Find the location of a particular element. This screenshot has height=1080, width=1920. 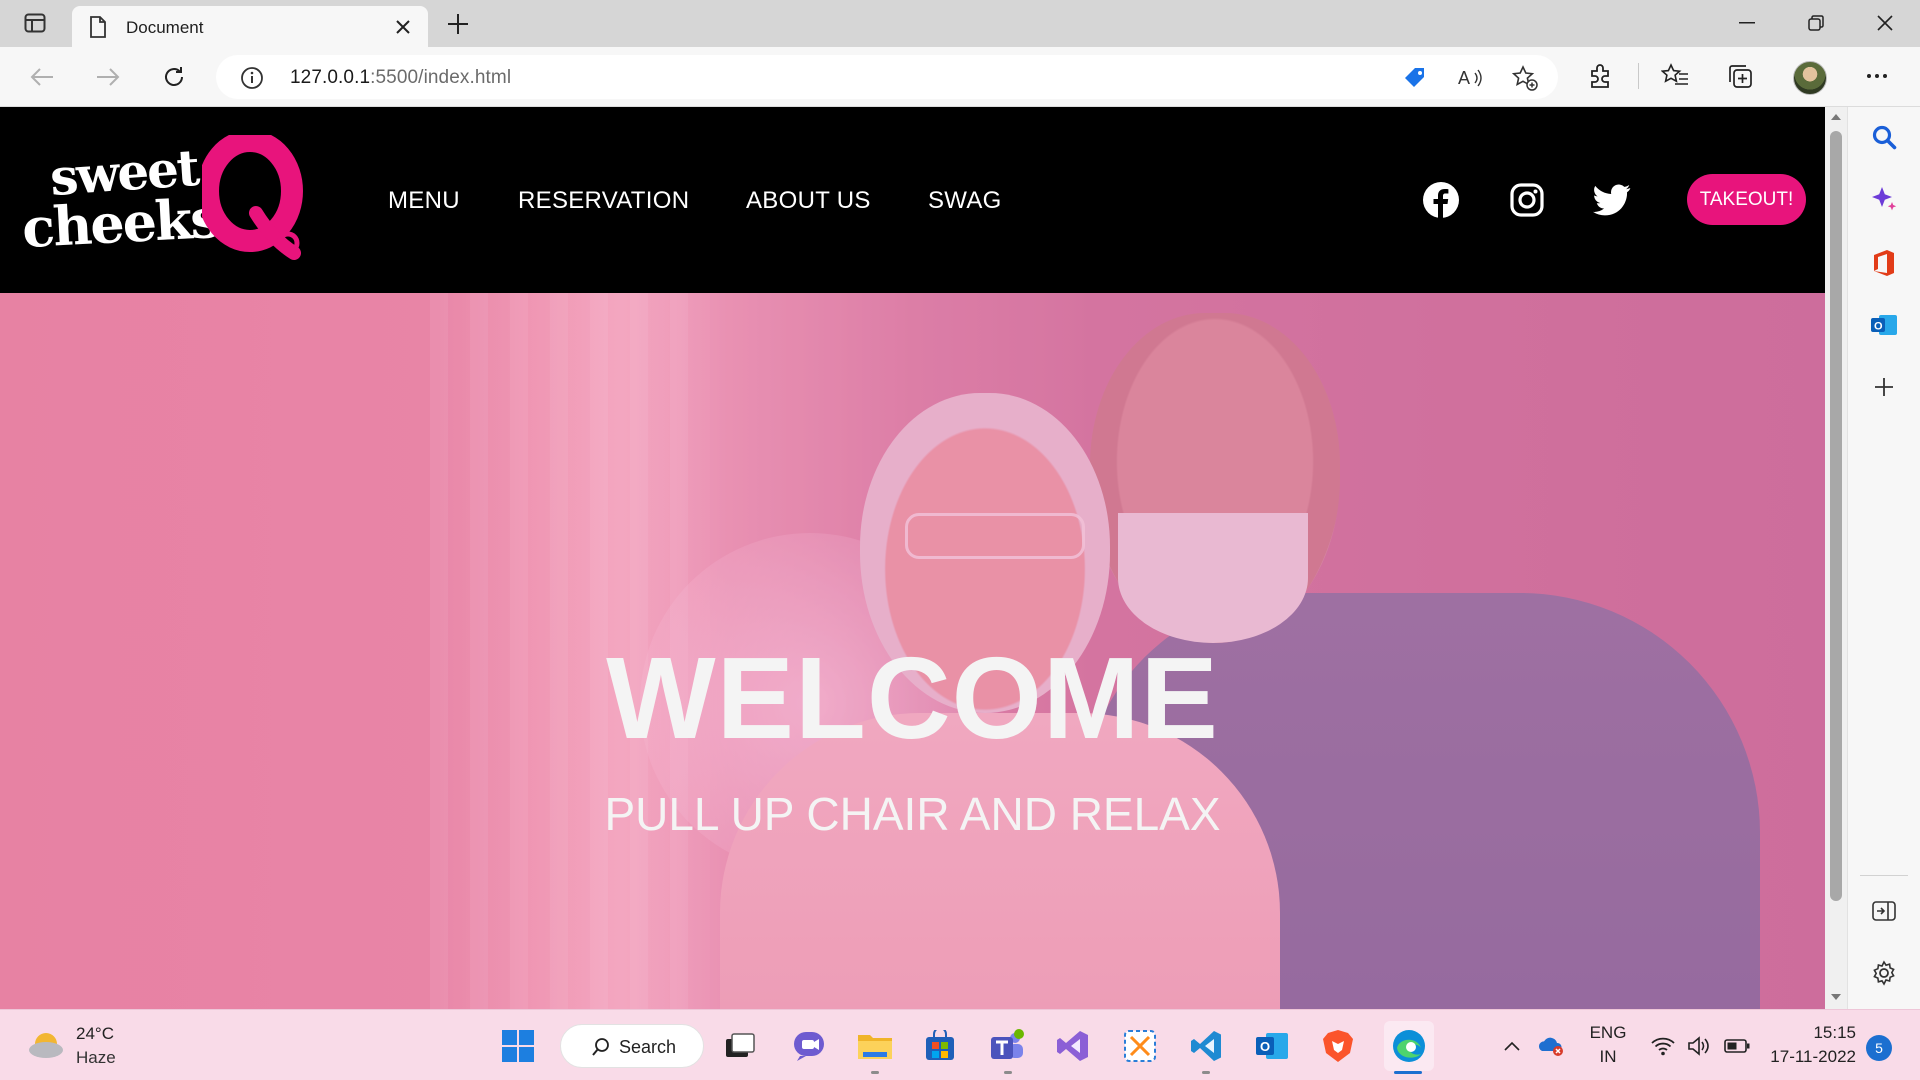

browser-toolbar: 127.0.0.1:5500/index.html A is located at coordinates (960, 77).